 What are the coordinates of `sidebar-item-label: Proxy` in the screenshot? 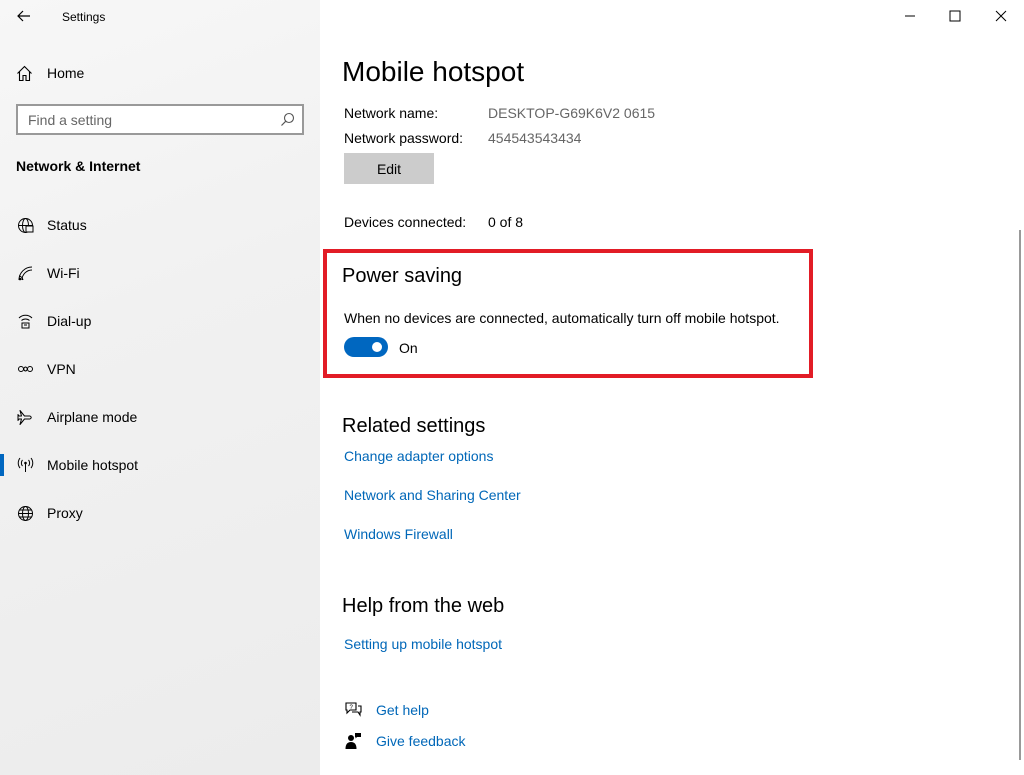 It's located at (65, 513).